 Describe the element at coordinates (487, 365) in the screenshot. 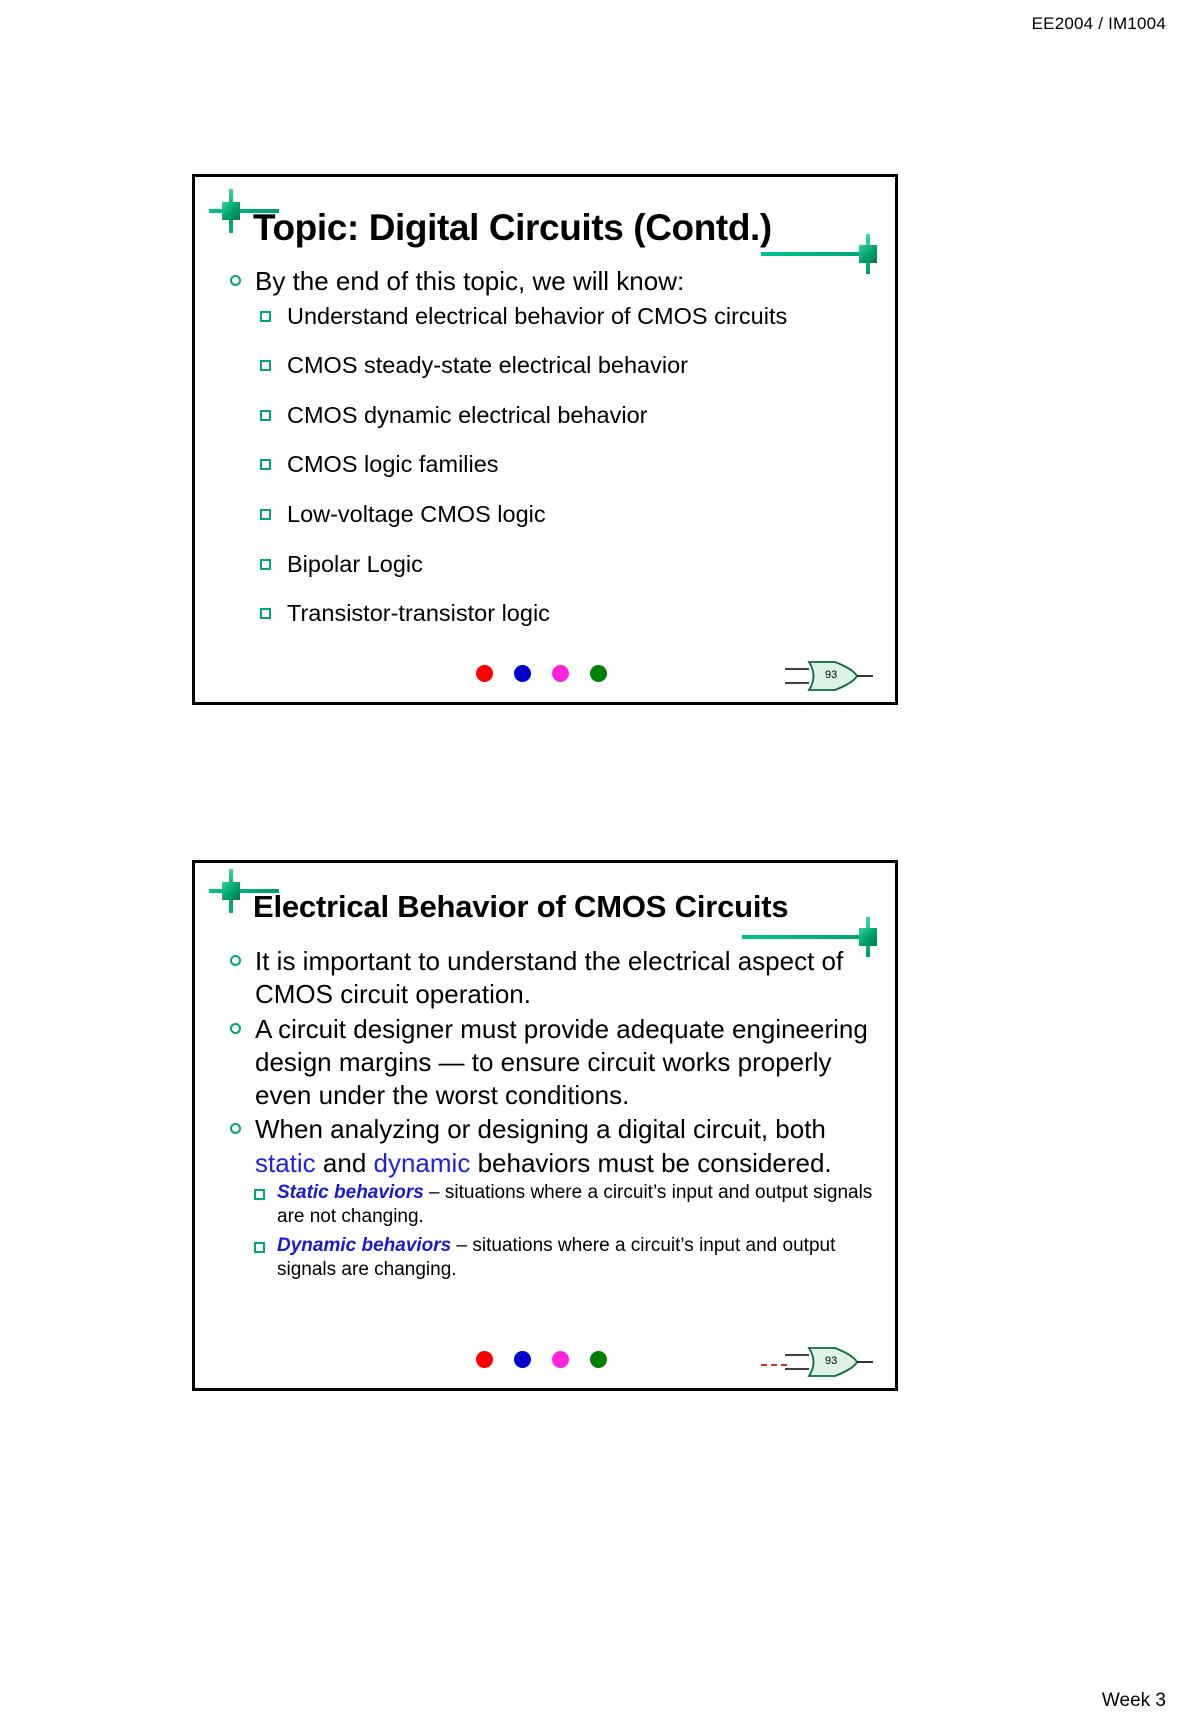

I see `bullet-text: CMOS steady-state electrical behavior` at that location.